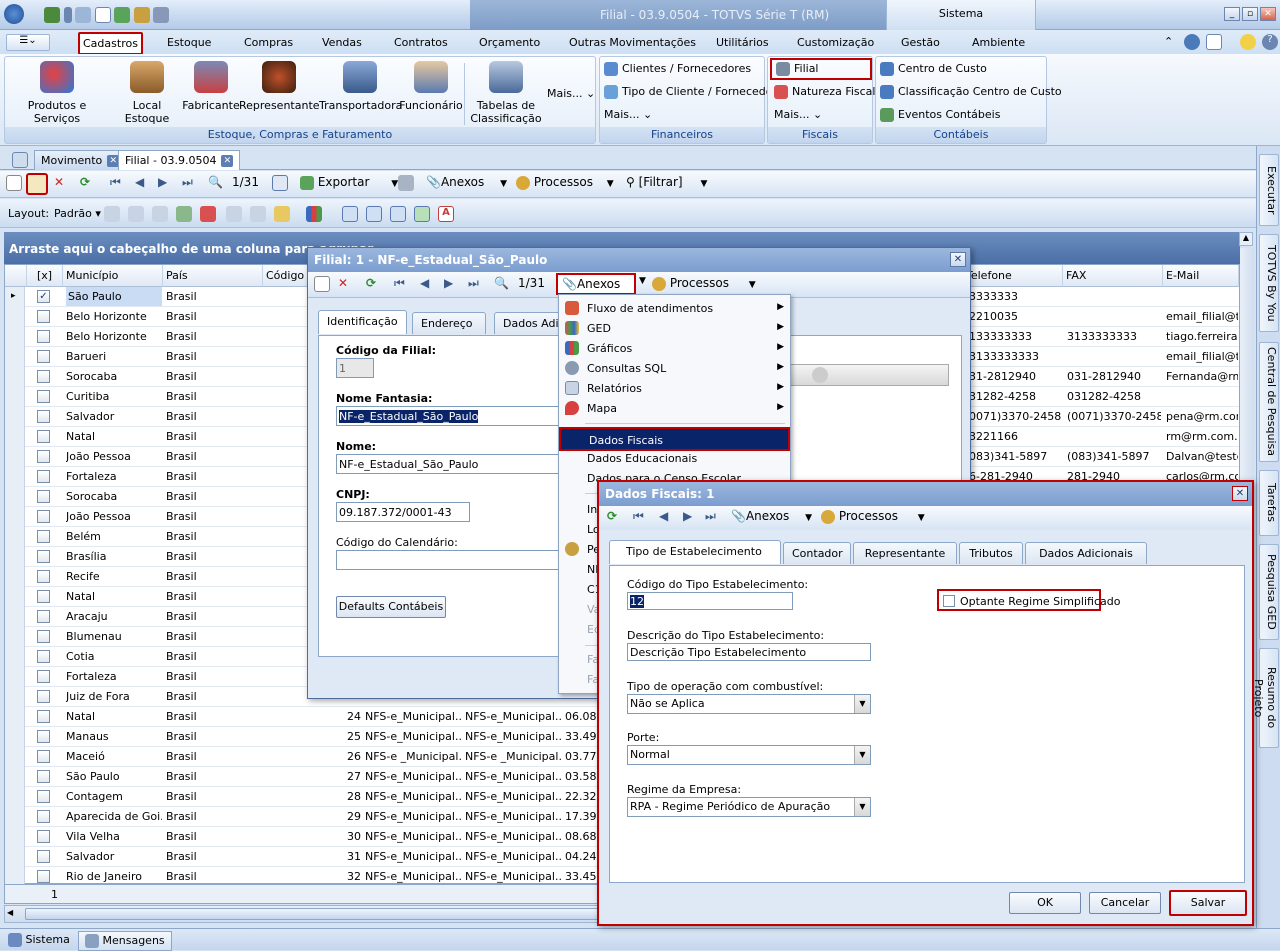 This screenshot has width=1280, height=951. What do you see at coordinates (449, 323) in the screenshot?
I see `tab-endereco: Endereço` at bounding box center [449, 323].